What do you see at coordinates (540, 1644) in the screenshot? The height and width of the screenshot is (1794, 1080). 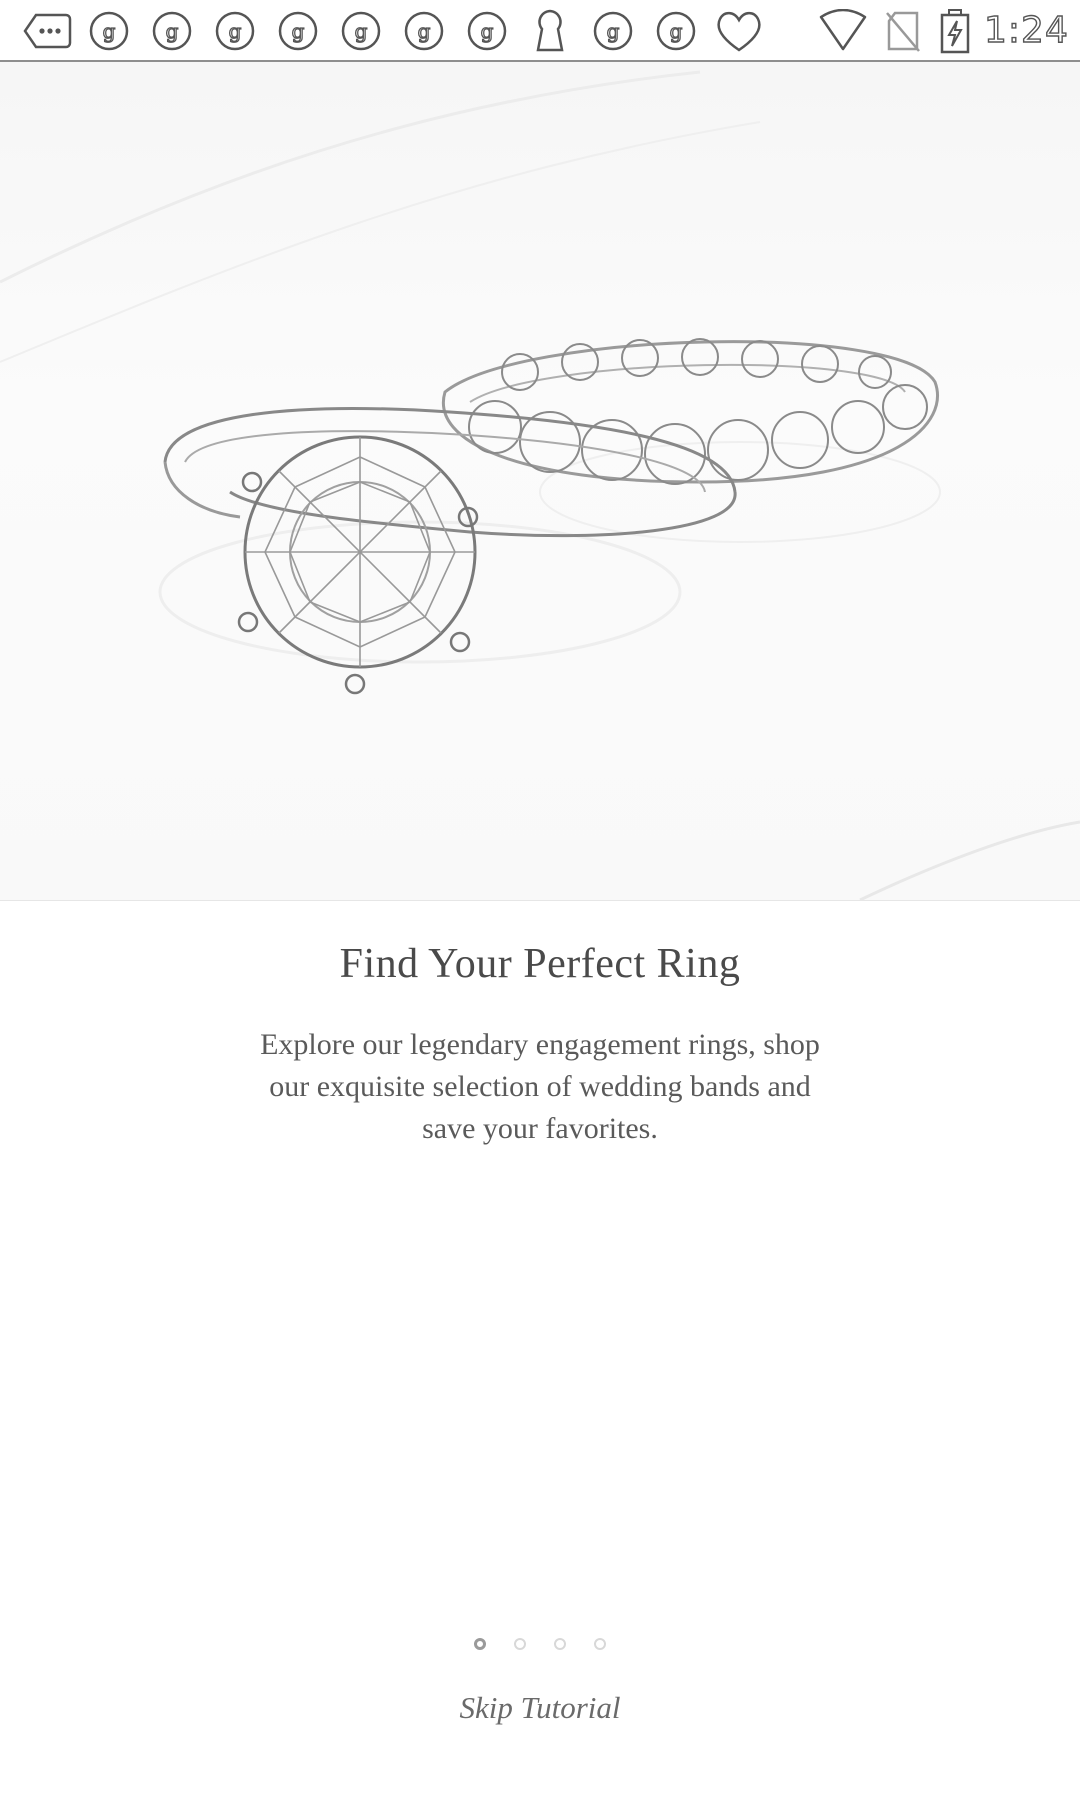 I see `page-indicator` at bounding box center [540, 1644].